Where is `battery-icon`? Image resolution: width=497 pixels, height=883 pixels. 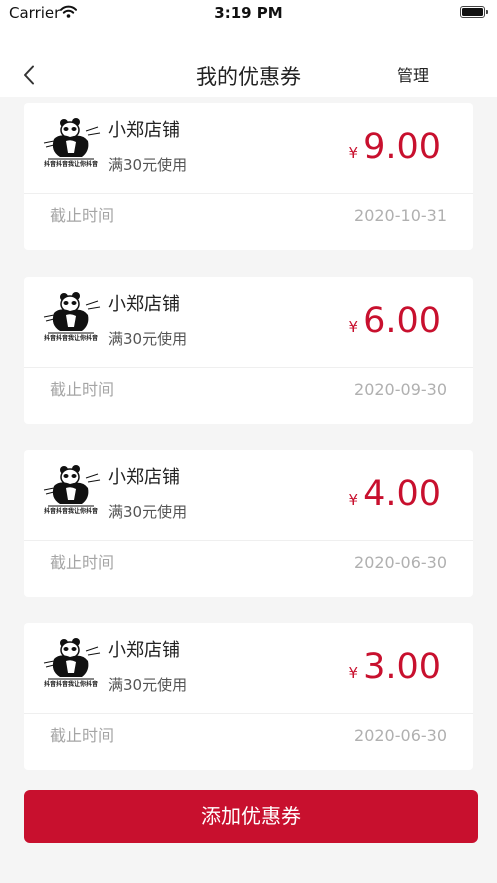 battery-icon is located at coordinates (474, 12).